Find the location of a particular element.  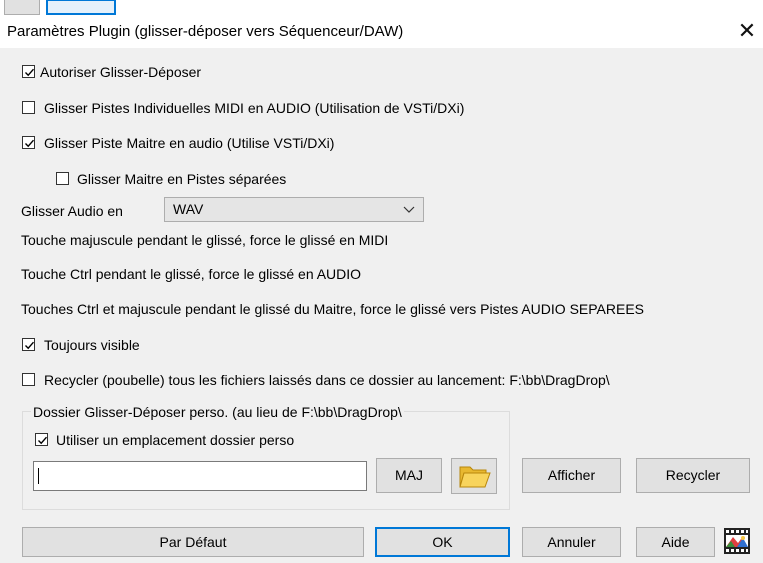

individual-tracks-checkbox is located at coordinates (28, 107).